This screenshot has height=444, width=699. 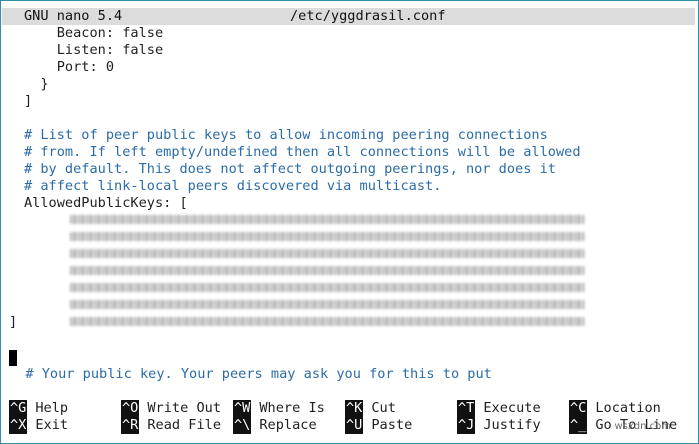 I want to click on shortcut-execute: ^T Execute, so click(x=499, y=408).